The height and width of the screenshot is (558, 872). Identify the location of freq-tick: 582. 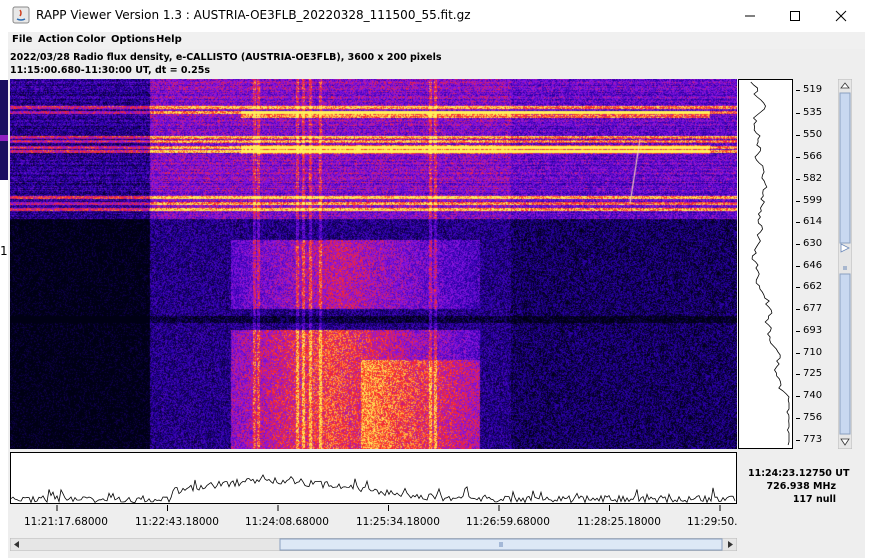
(809, 178).